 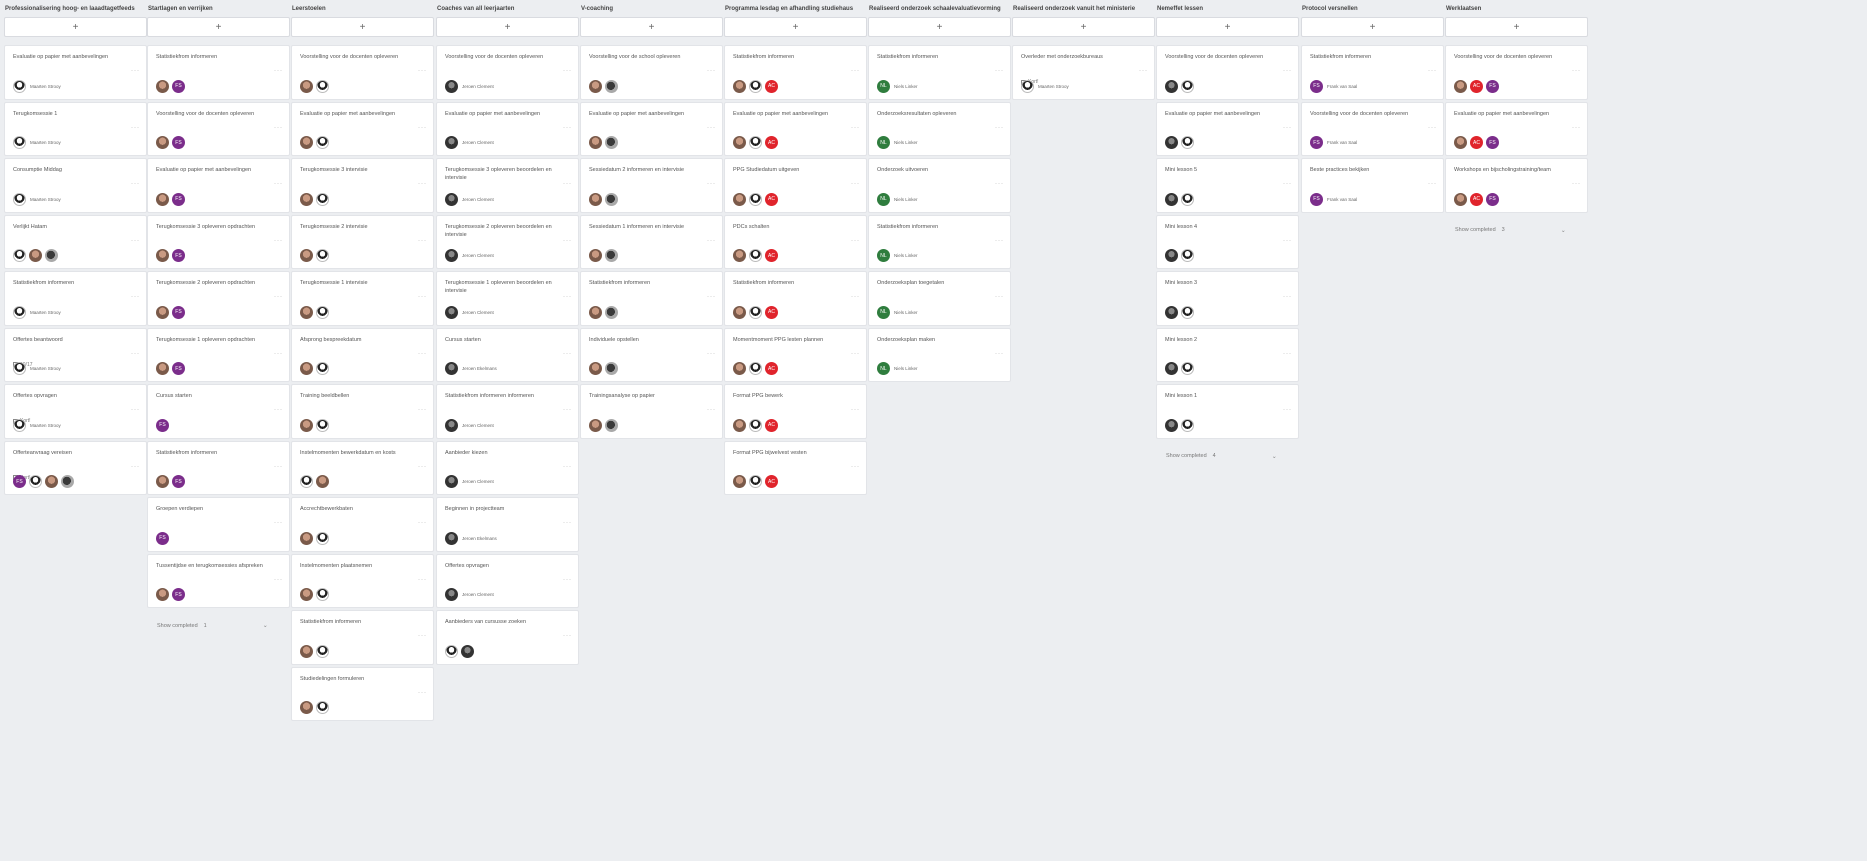 What do you see at coordinates (362, 411) in the screenshot?
I see `task-card: Training beeldbellen ···` at bounding box center [362, 411].